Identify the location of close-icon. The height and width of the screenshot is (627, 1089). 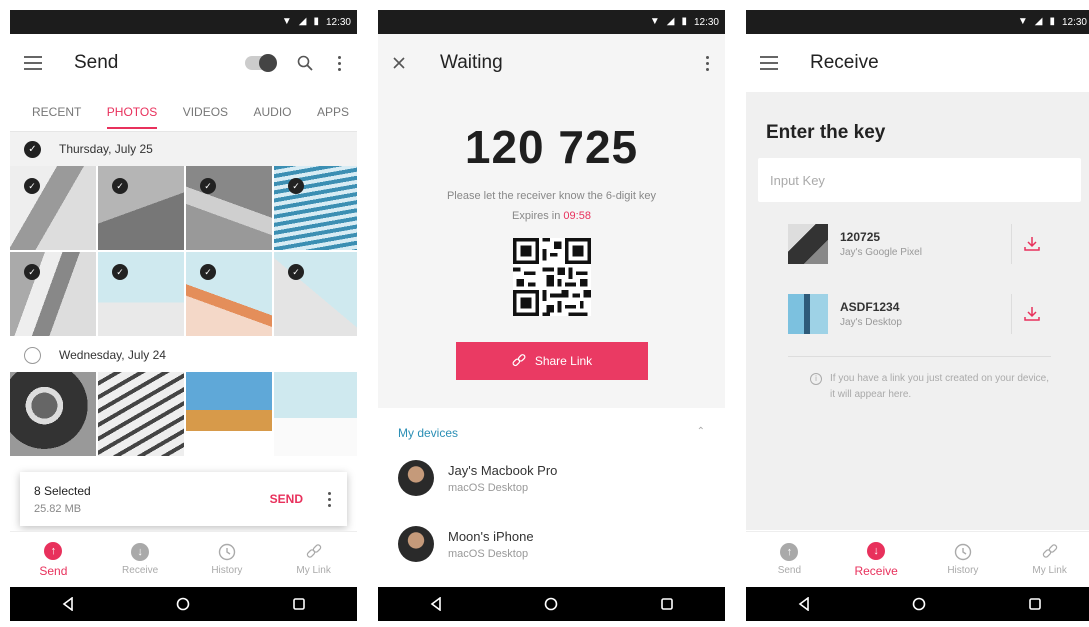
(399, 63).